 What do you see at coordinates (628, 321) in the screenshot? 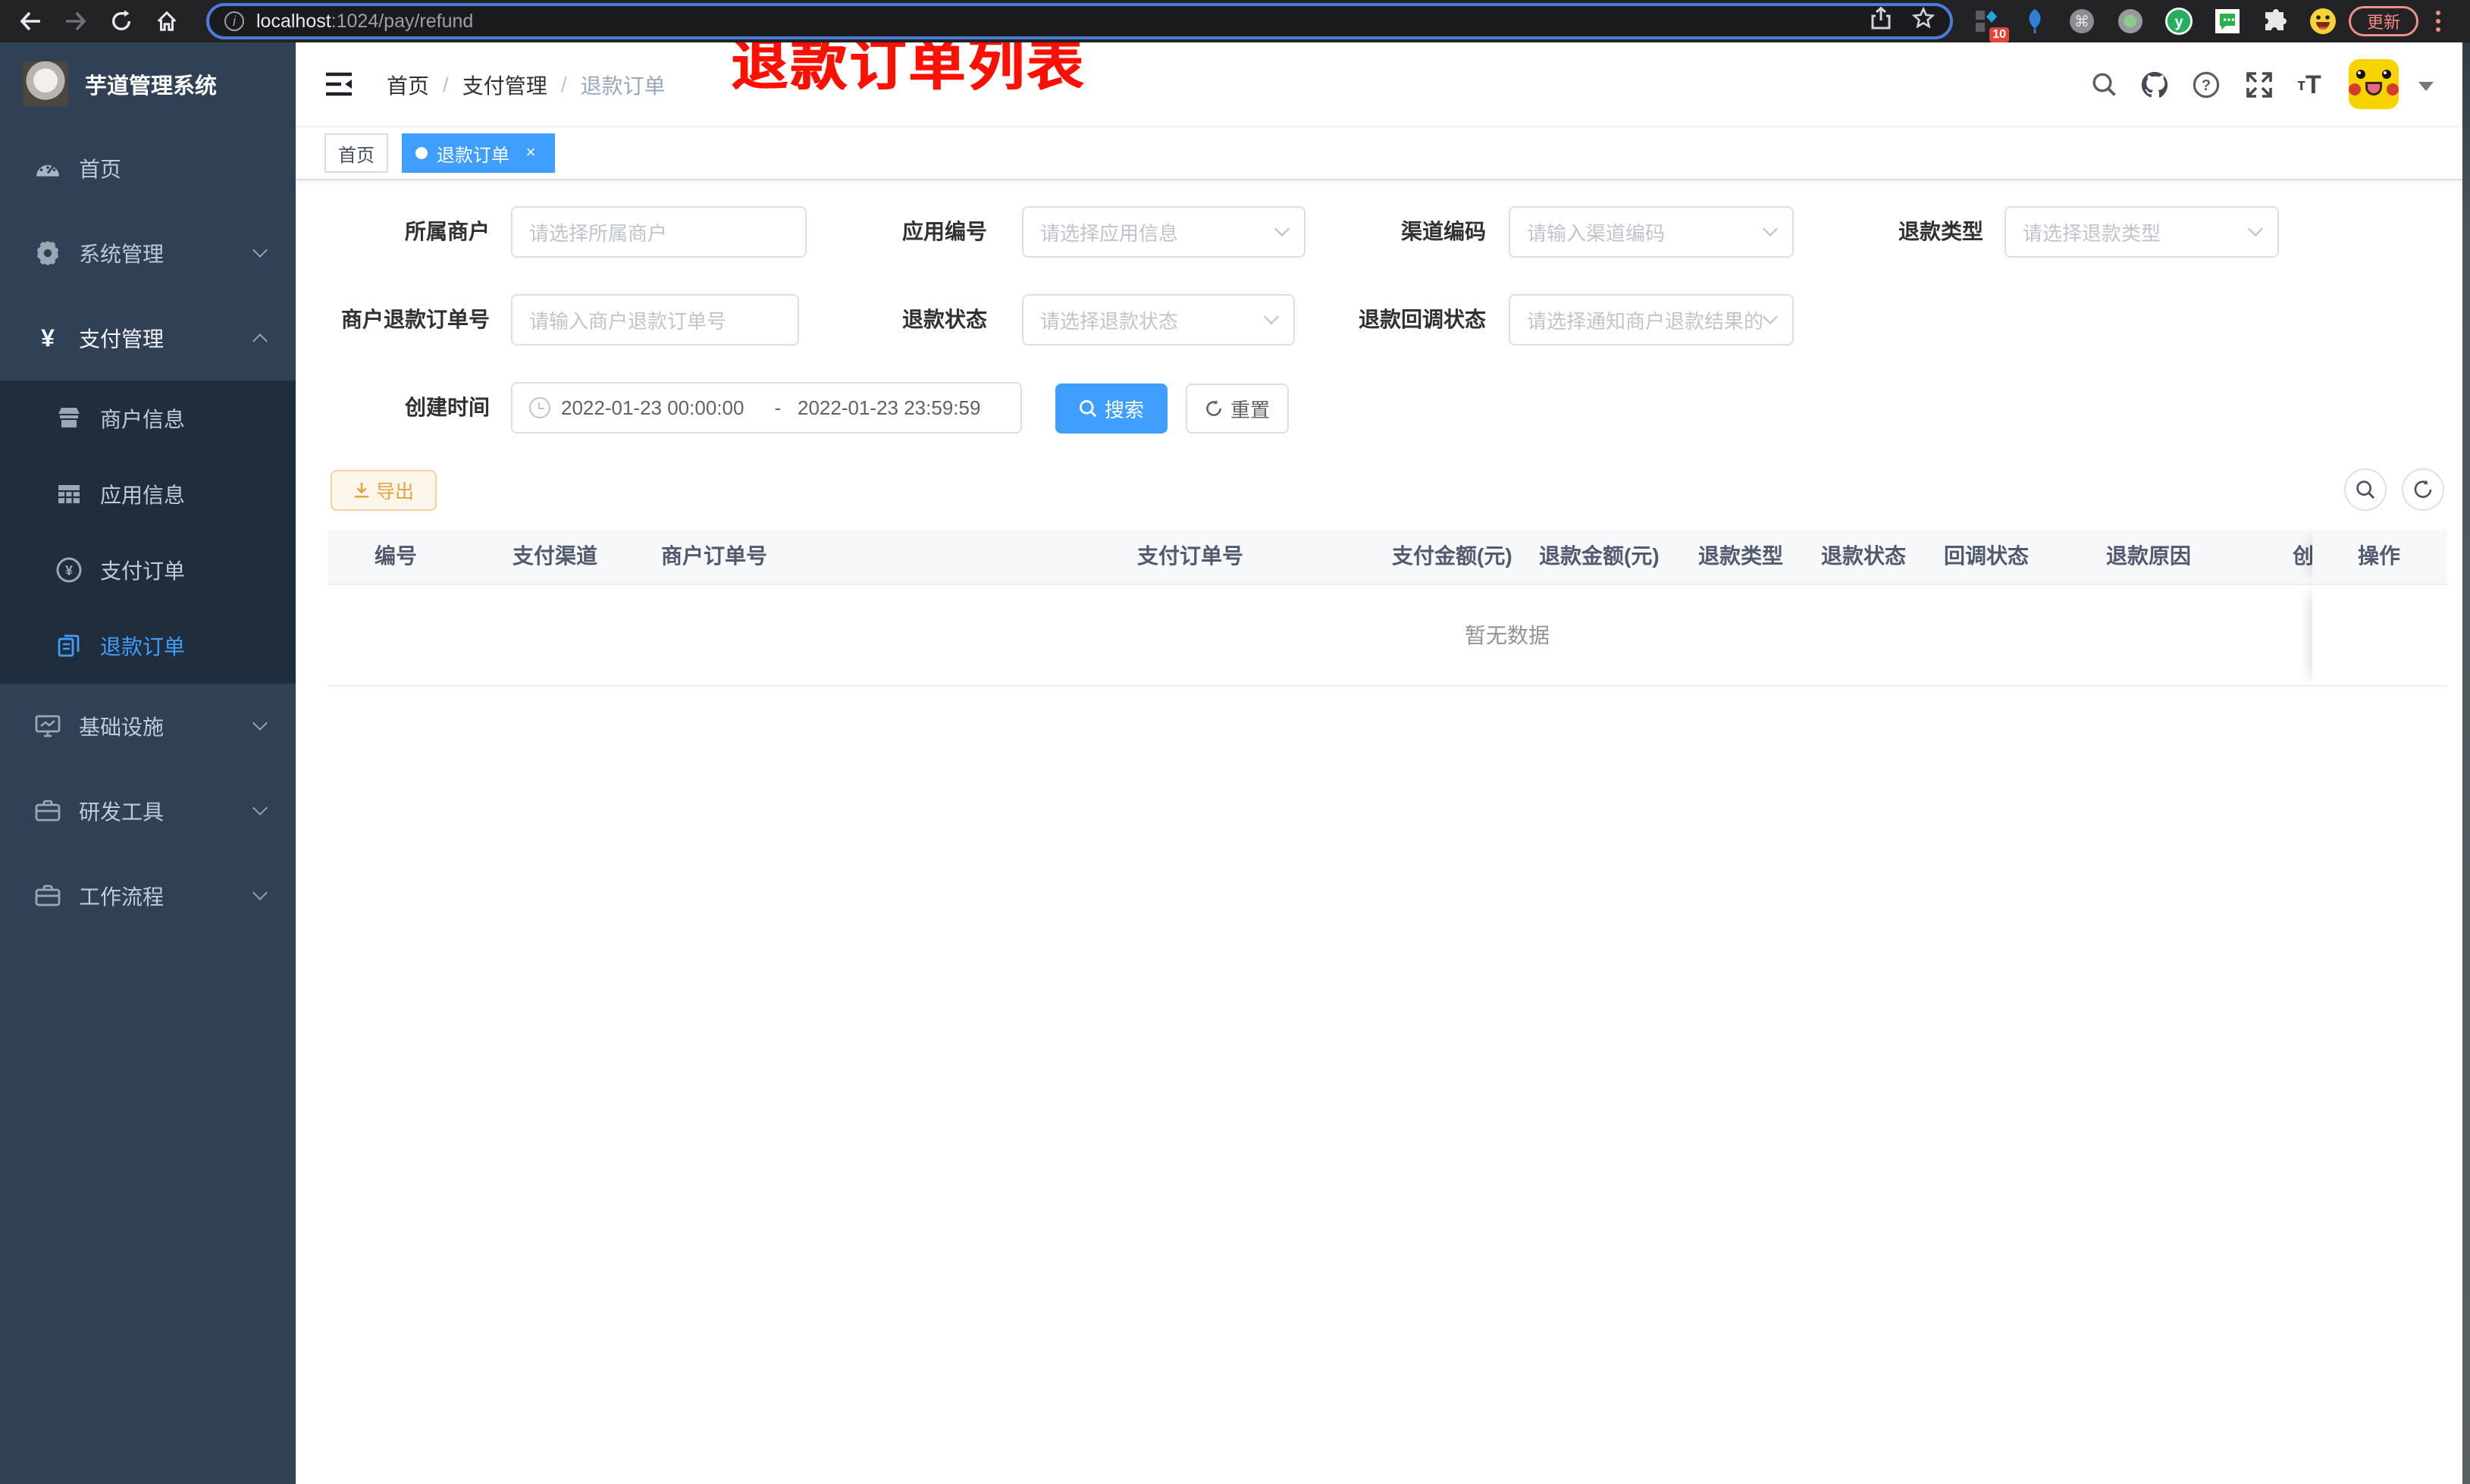
I see `placeholder-text: 请输入商户退款订单号` at bounding box center [628, 321].